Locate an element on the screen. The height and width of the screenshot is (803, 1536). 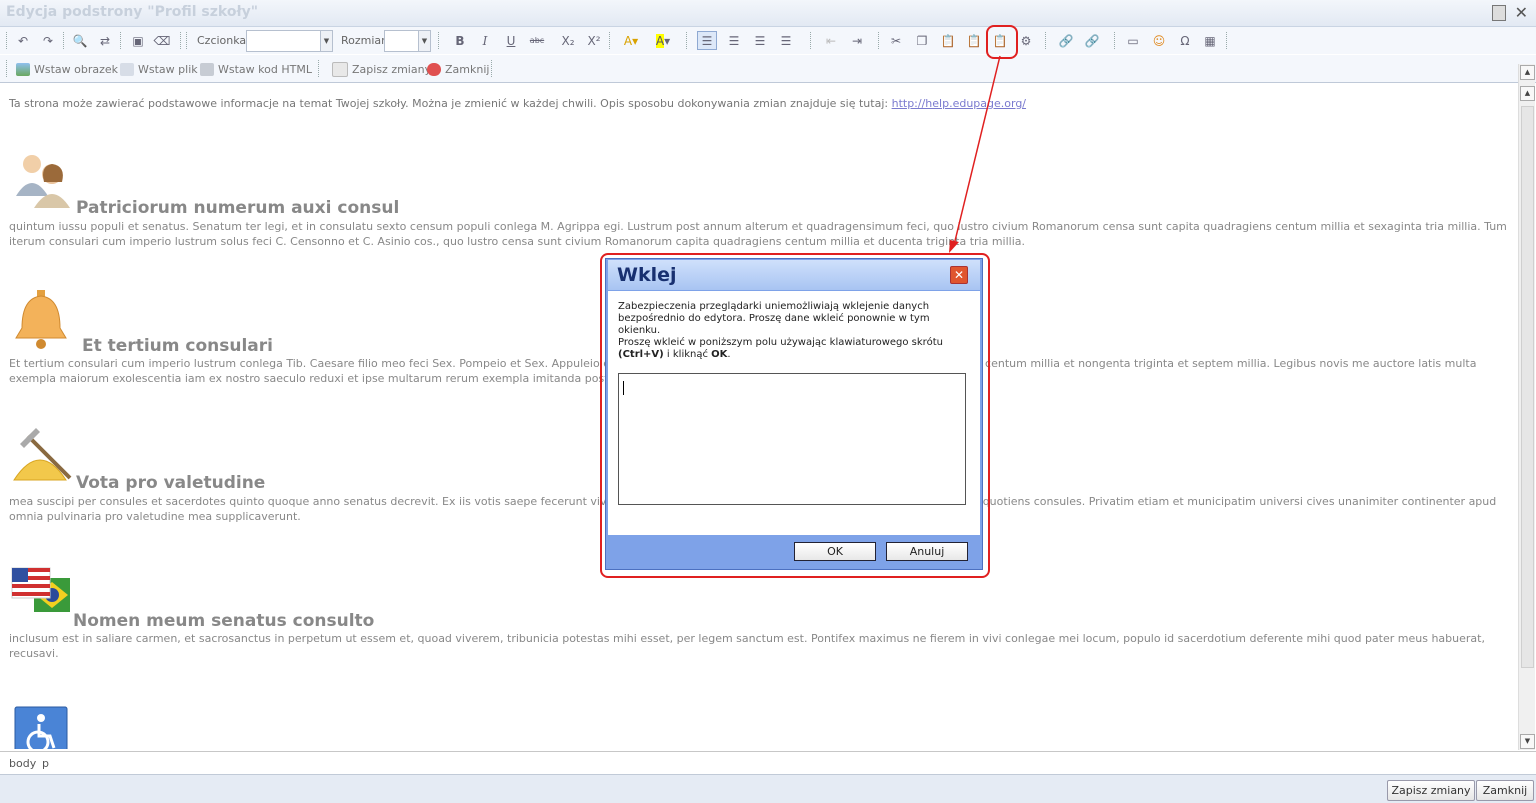
smiley-icon: ☺ is located at coordinates (1159, 40).